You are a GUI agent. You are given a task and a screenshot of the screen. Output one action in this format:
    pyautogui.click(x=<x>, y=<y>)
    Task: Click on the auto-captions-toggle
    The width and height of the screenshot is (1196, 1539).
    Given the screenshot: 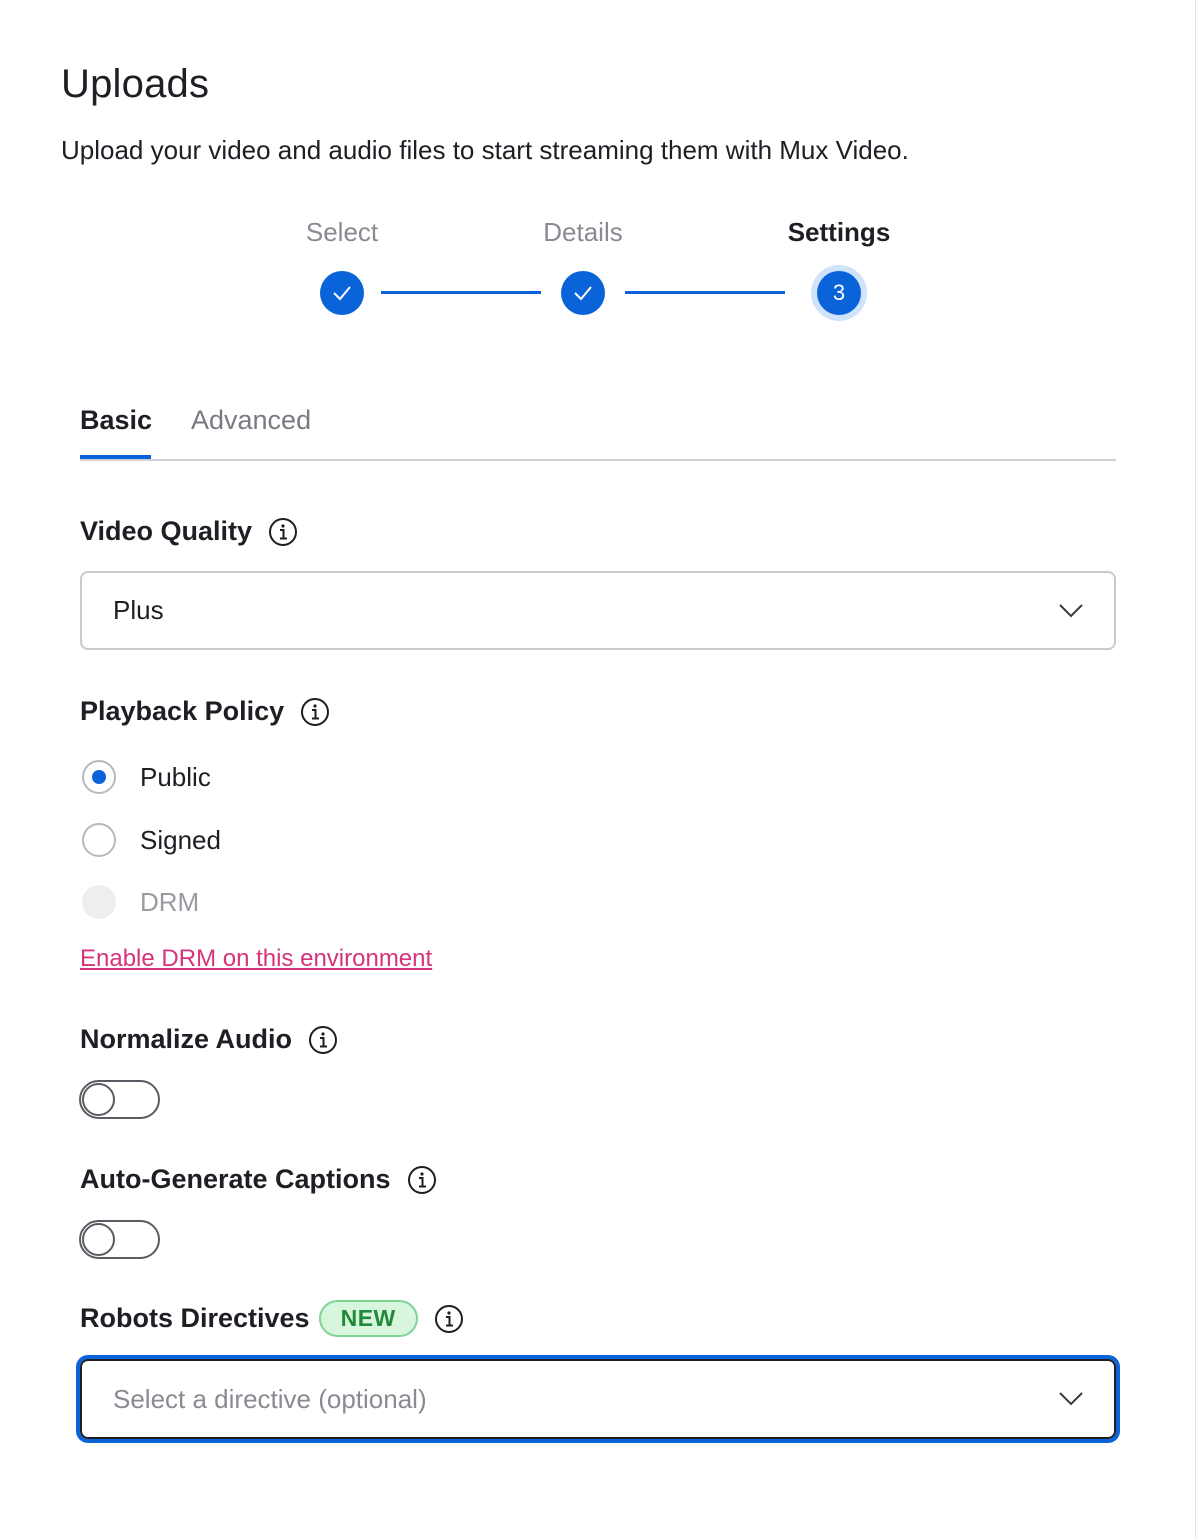 What is the action you would take?
    pyautogui.click(x=119, y=1239)
    